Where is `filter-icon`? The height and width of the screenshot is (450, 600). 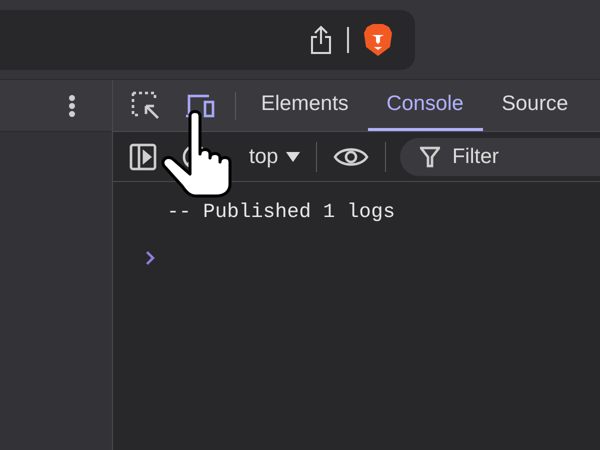
filter-icon is located at coordinates (430, 157).